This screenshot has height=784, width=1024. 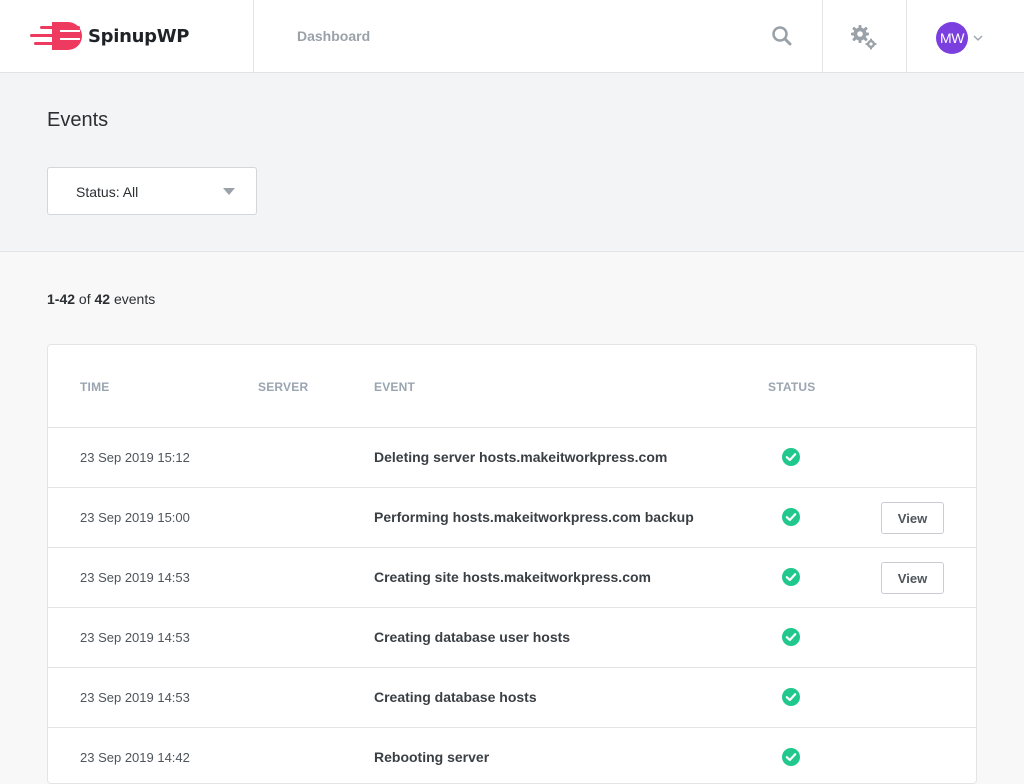 What do you see at coordinates (512, 755) in the screenshot?
I see `table-row: 23 Sep 2019 14:42 Rebooting server` at bounding box center [512, 755].